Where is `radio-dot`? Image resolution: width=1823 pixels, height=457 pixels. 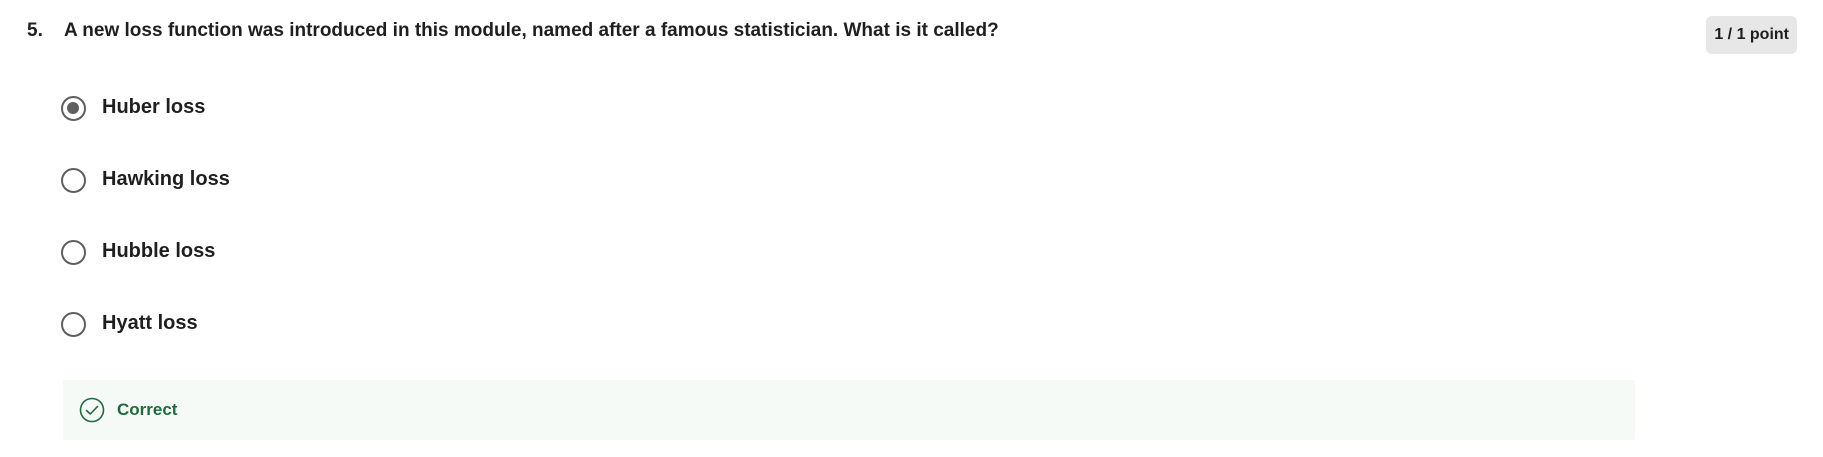
radio-dot is located at coordinates (73, 108).